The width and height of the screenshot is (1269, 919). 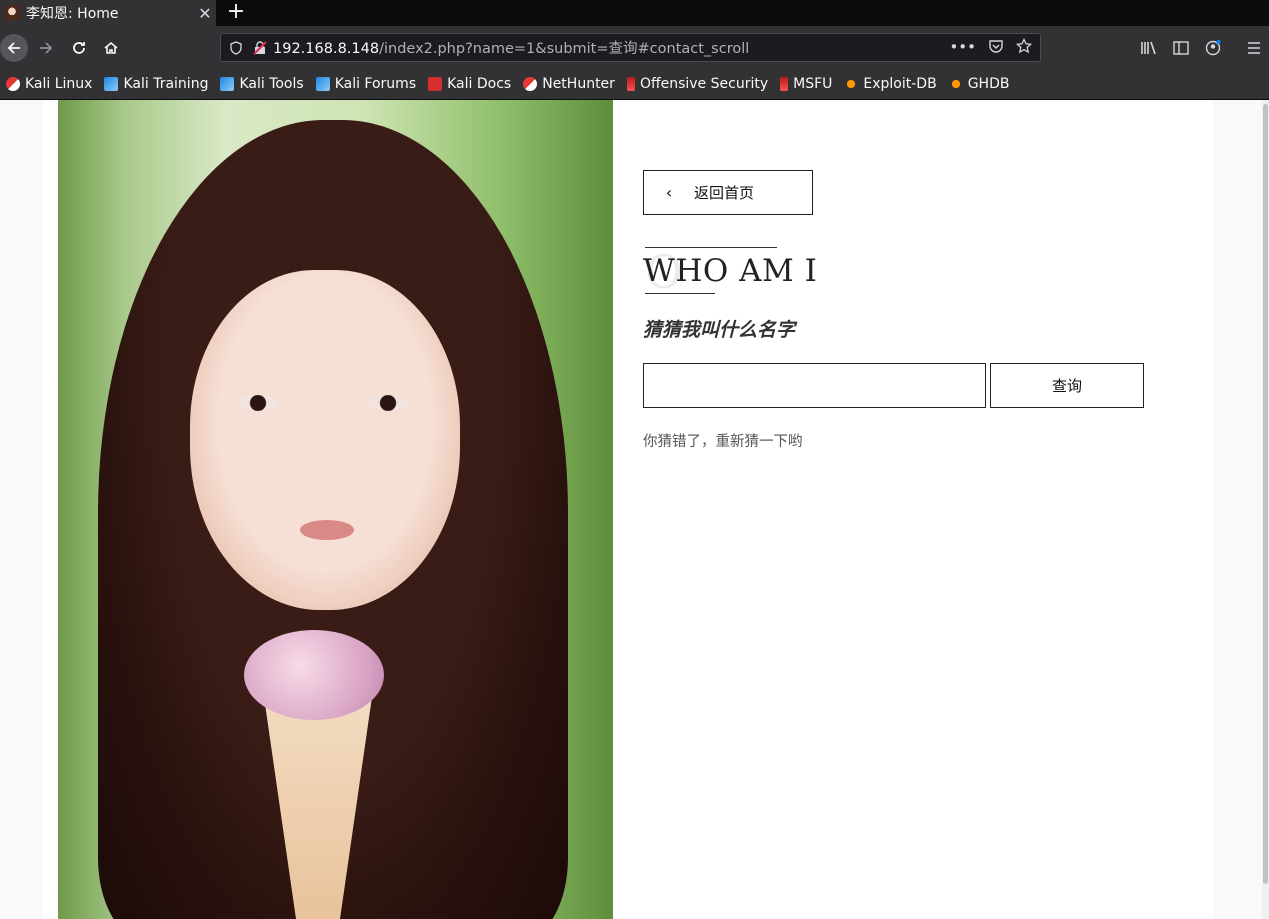 What do you see at coordinates (227, 84) in the screenshot?
I see `kali-tools-icon` at bounding box center [227, 84].